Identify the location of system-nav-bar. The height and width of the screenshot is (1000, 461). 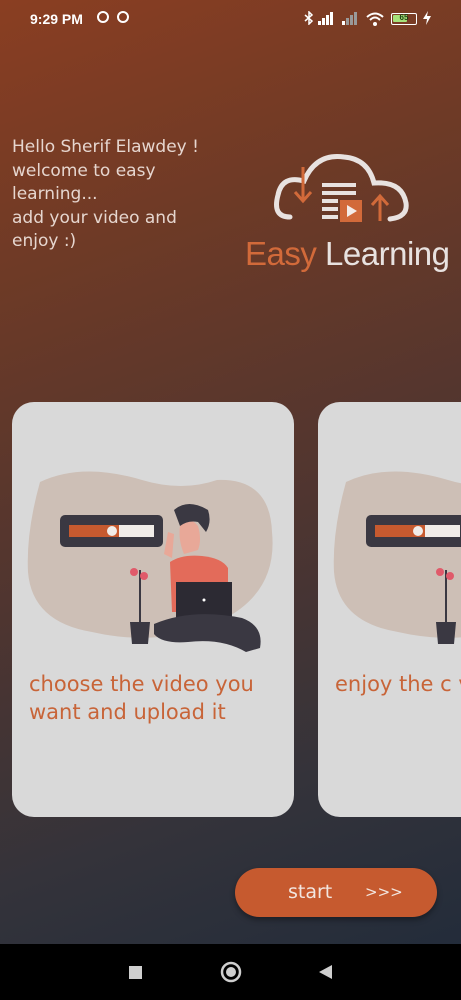
(230, 972).